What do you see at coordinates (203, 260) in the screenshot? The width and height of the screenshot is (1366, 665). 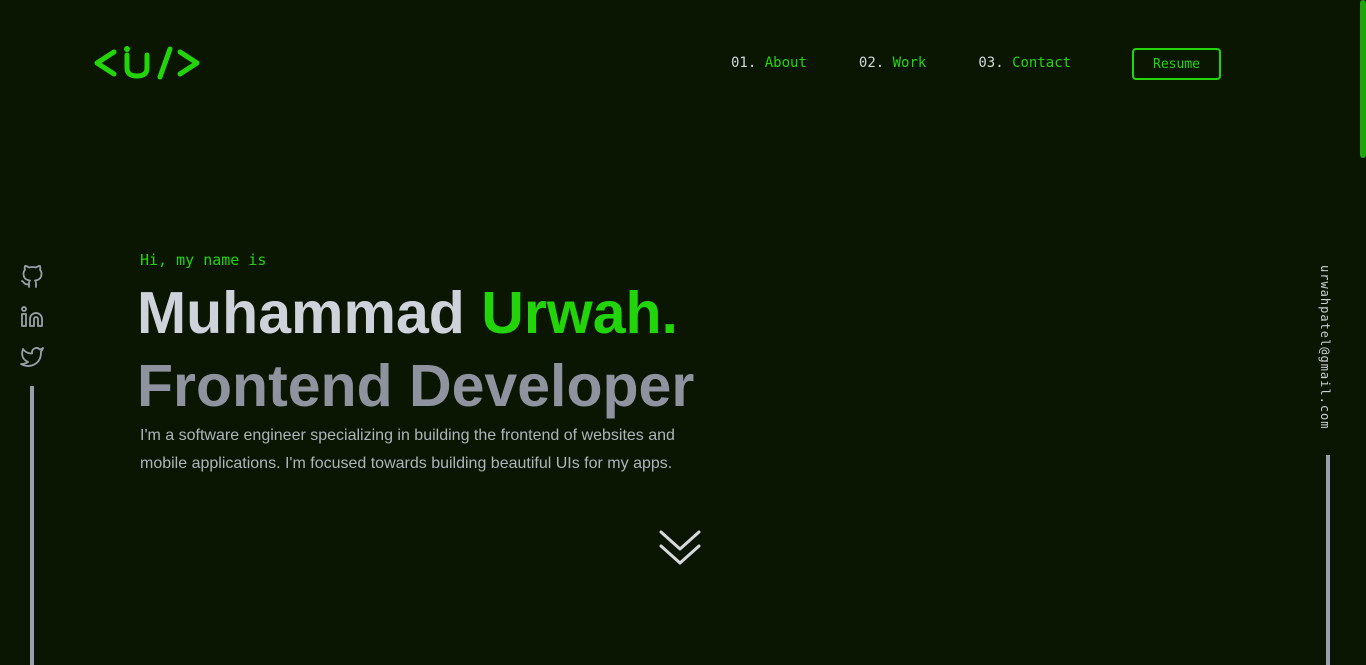 I see `hero-greeting: Hi, my name is` at bounding box center [203, 260].